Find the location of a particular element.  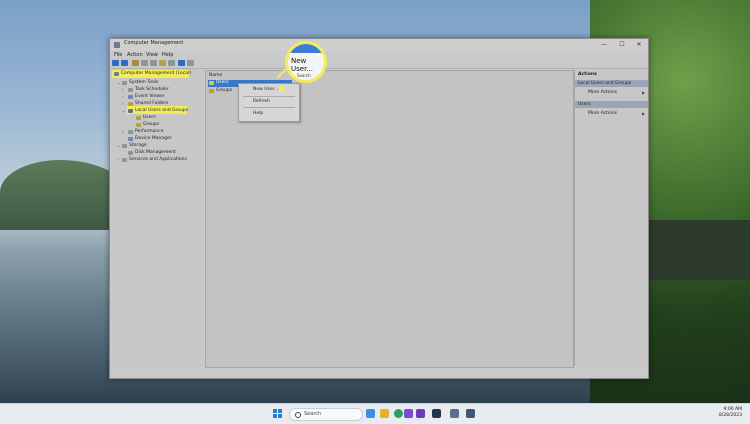

callout-pointer-dot is located at coordinates (282, 89).